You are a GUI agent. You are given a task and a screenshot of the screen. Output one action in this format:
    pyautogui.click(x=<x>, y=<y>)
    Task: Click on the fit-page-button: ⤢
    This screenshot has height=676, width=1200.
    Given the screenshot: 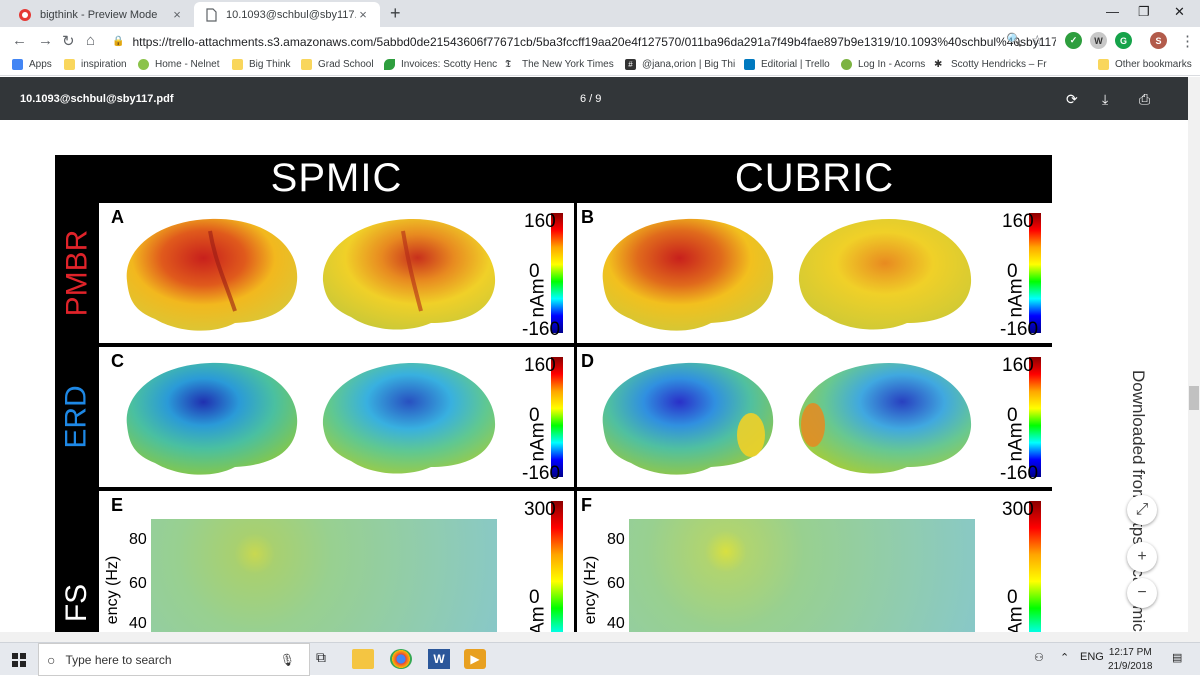 What is the action you would take?
    pyautogui.click(x=1142, y=510)
    